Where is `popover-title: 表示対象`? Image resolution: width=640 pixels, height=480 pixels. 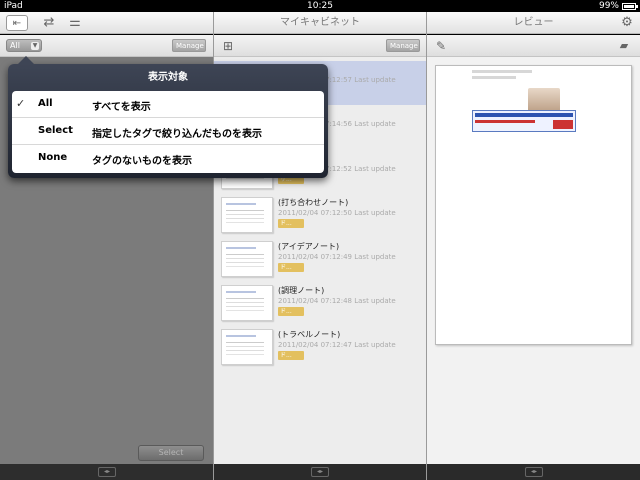 popover-title: 表示対象 is located at coordinates (168, 77).